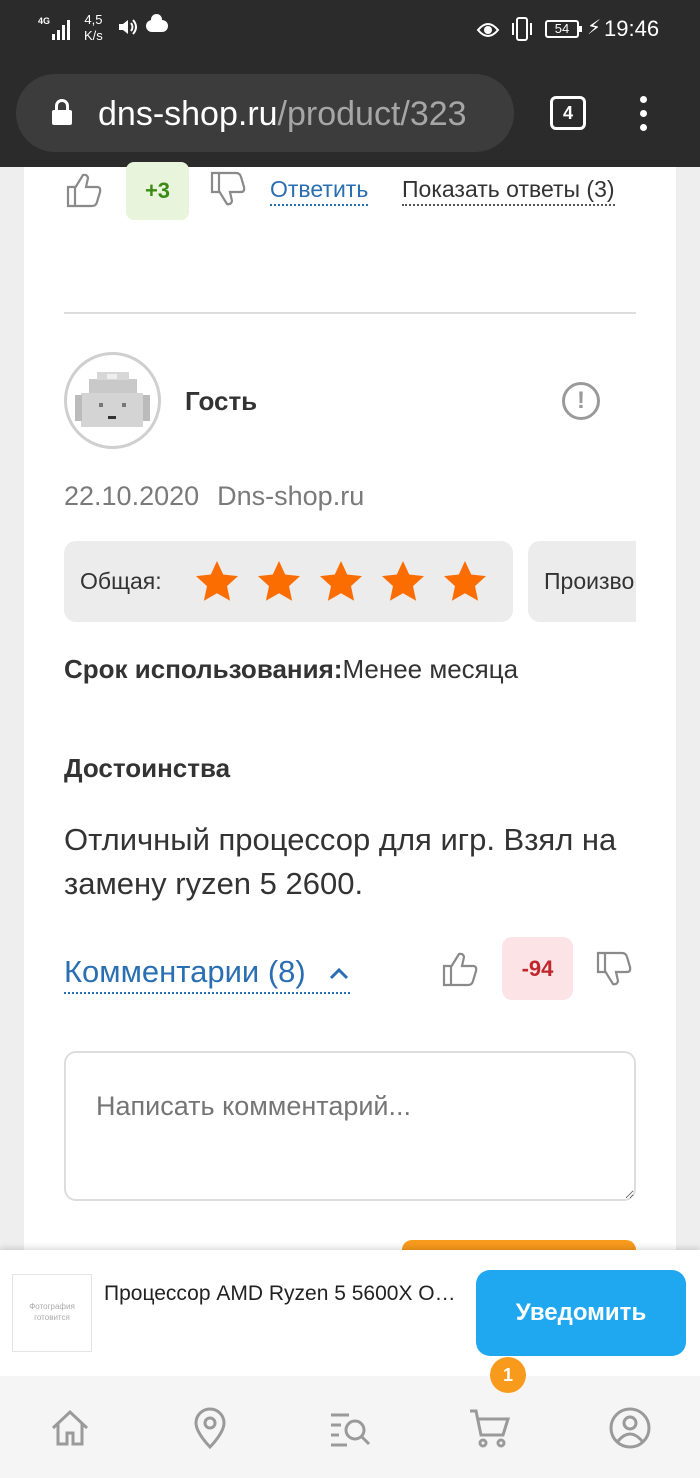 Image resolution: width=700 pixels, height=1478 pixels. I want to click on catalog-search-icon, so click(350, 1428).